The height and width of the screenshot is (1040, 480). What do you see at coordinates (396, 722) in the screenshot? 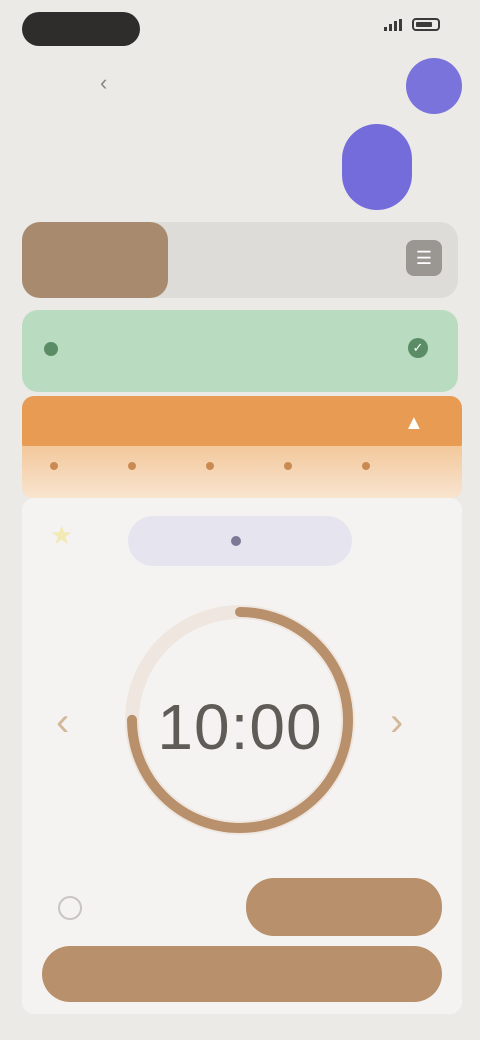
I see `chevron-right-icon: ›` at bounding box center [396, 722].